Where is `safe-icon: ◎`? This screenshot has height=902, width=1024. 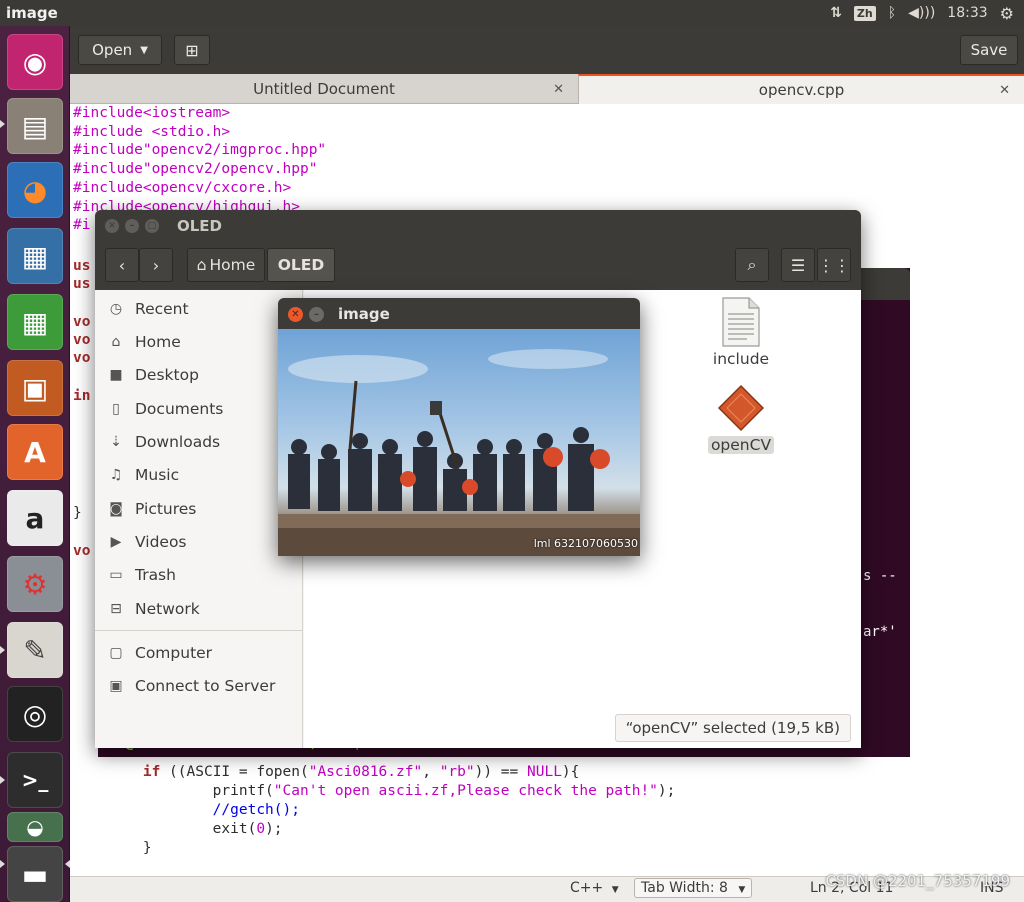
safe-icon: ◎ is located at coordinates (35, 714).